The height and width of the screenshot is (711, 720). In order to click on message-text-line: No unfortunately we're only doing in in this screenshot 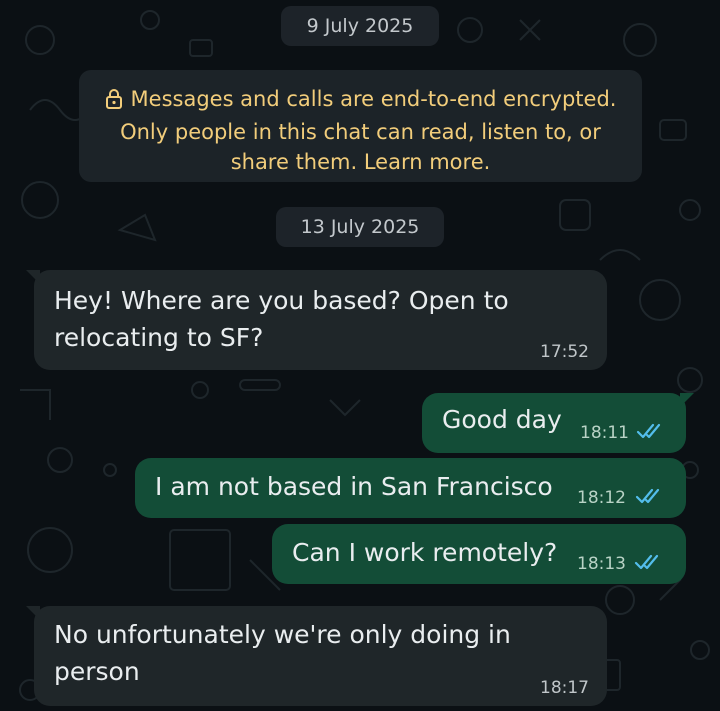, I will do `click(282, 634)`.